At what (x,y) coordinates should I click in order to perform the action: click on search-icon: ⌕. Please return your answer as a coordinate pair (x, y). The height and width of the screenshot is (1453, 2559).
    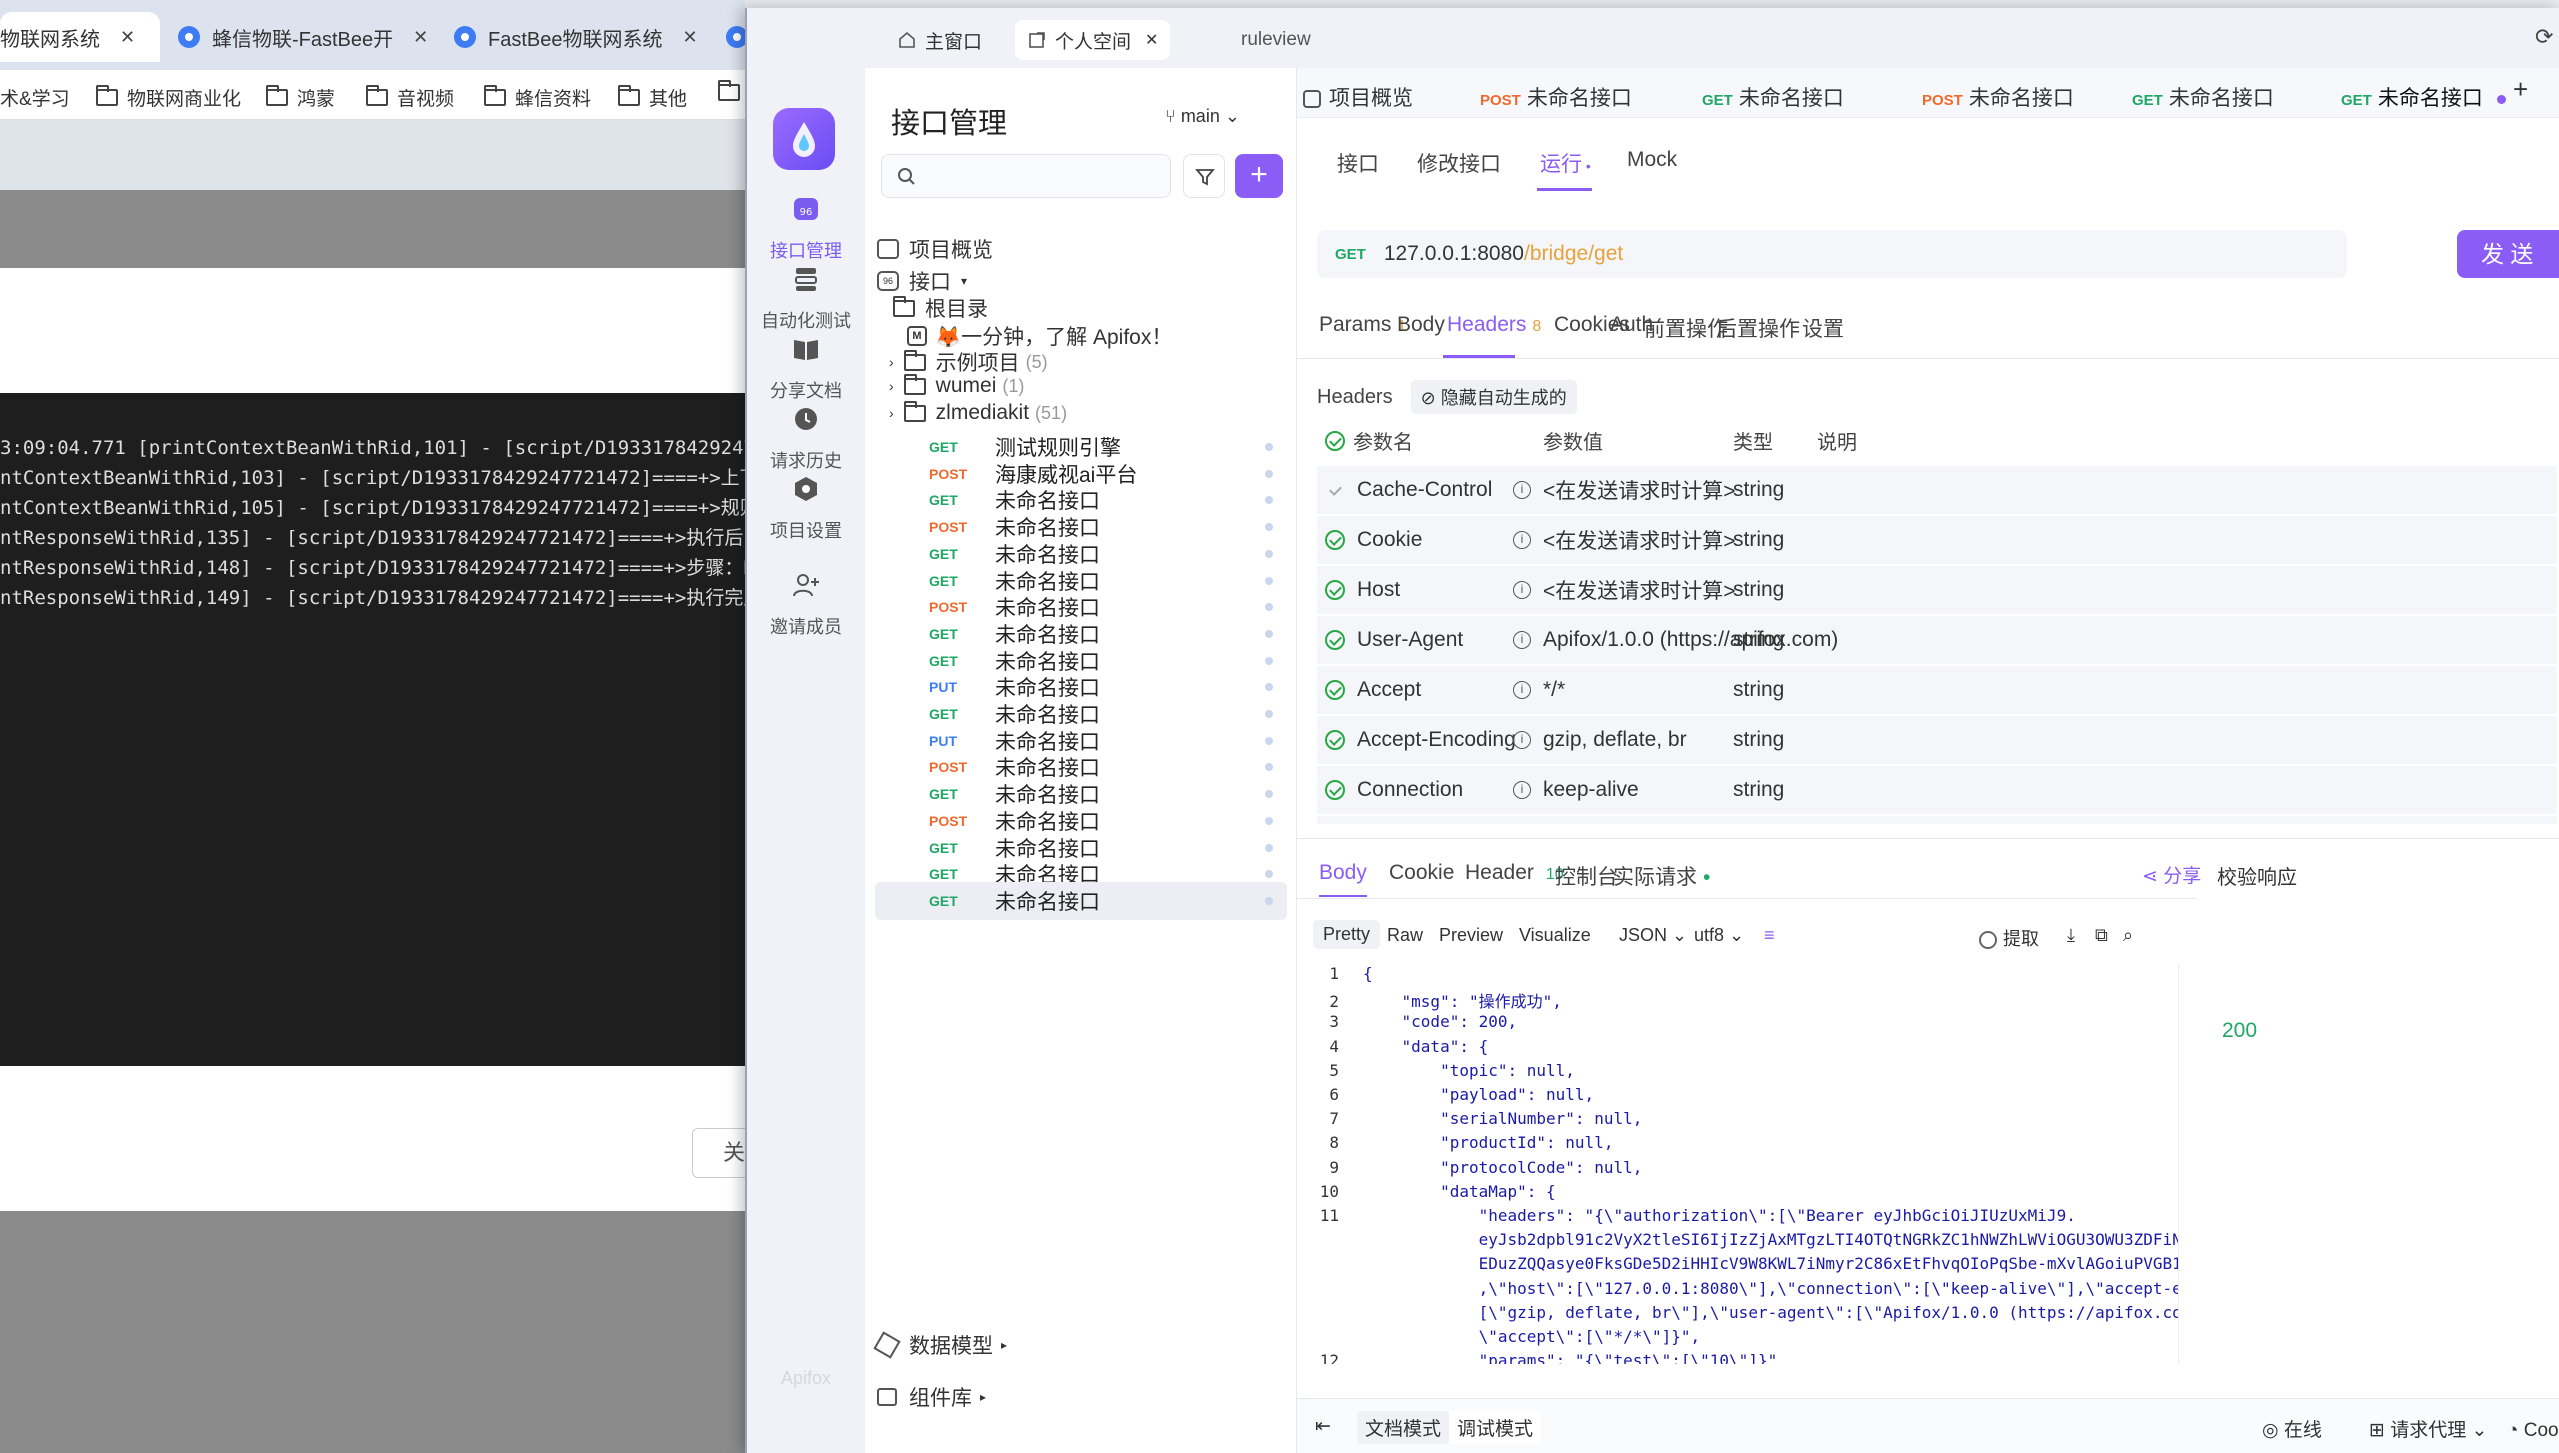
    Looking at the image, I should click on (2128, 935).